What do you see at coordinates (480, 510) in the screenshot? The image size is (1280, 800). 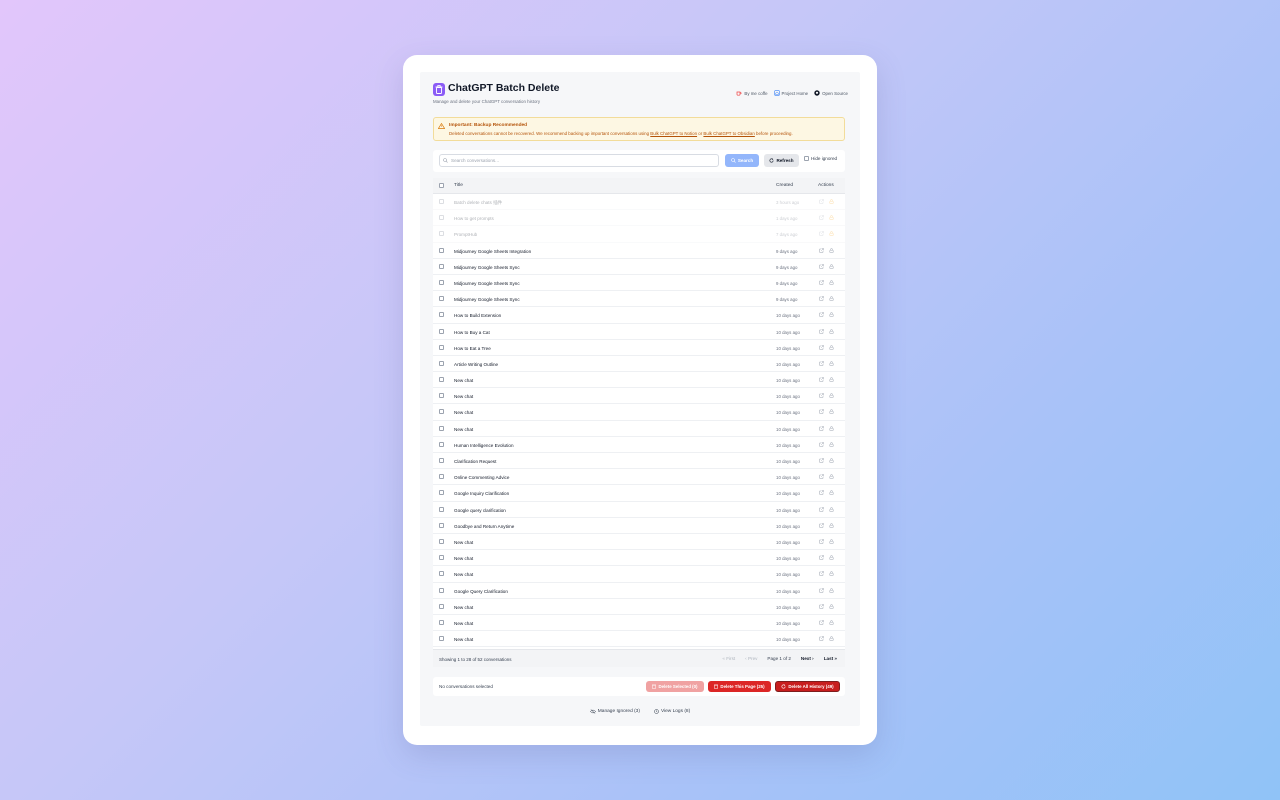 I see `conversation-title: Google query clarification` at bounding box center [480, 510].